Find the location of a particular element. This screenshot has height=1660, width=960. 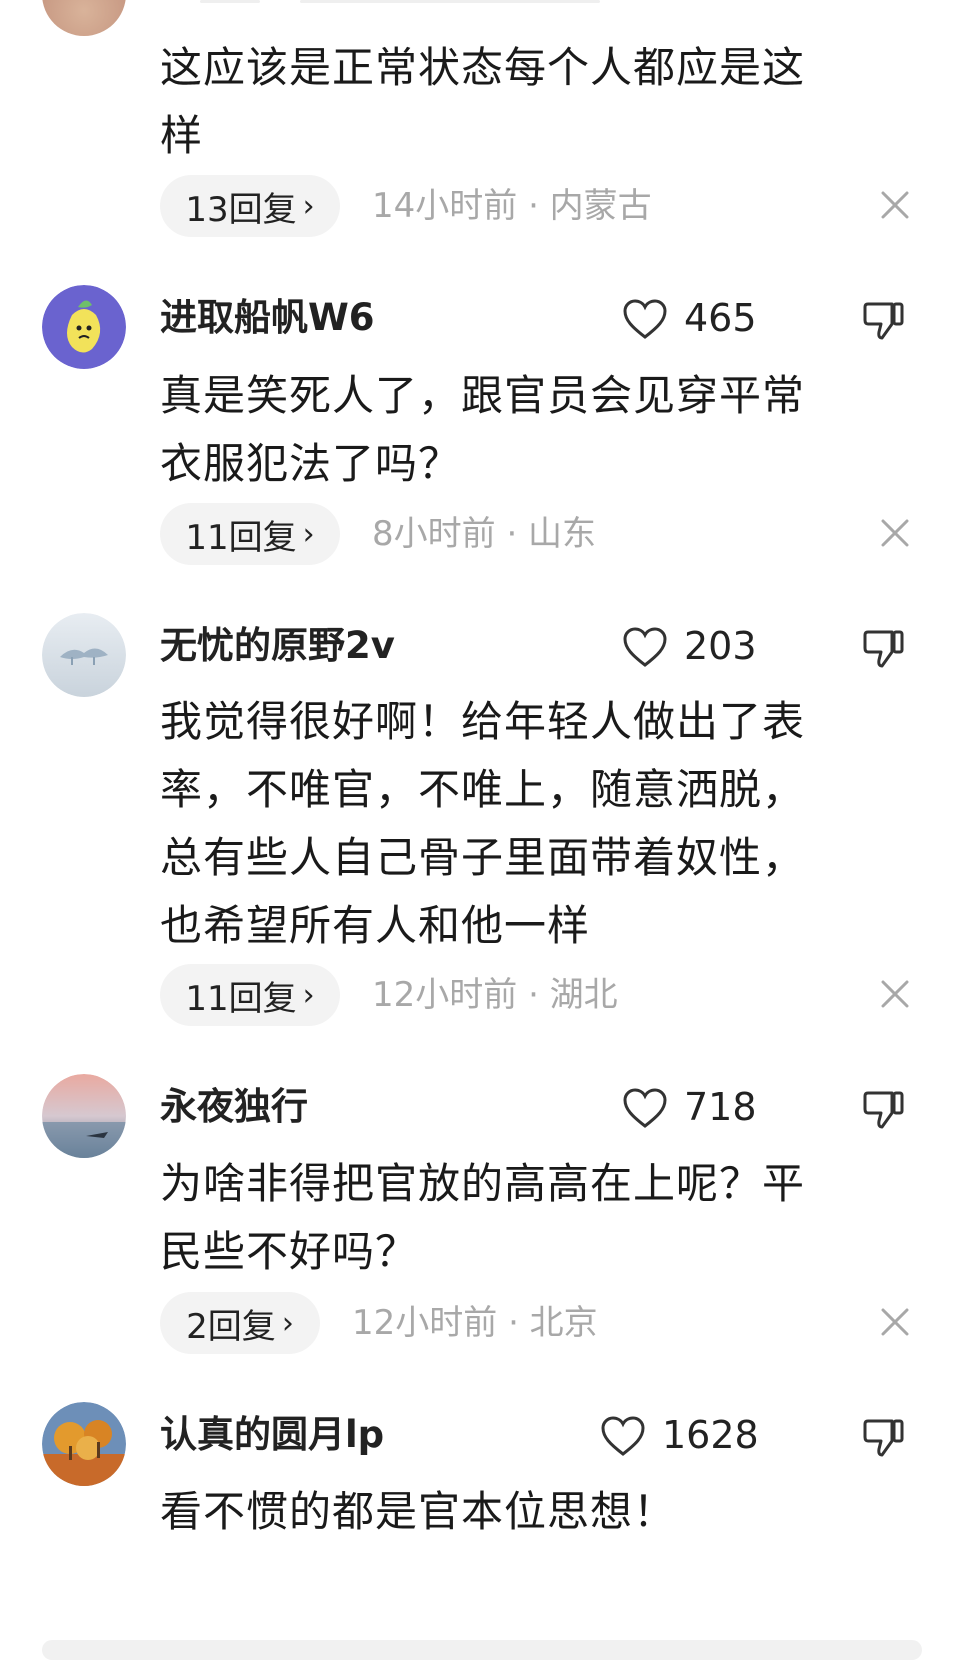

comment-text: 看不惯的都是官本位思想！ is located at coordinates (530, 1512).